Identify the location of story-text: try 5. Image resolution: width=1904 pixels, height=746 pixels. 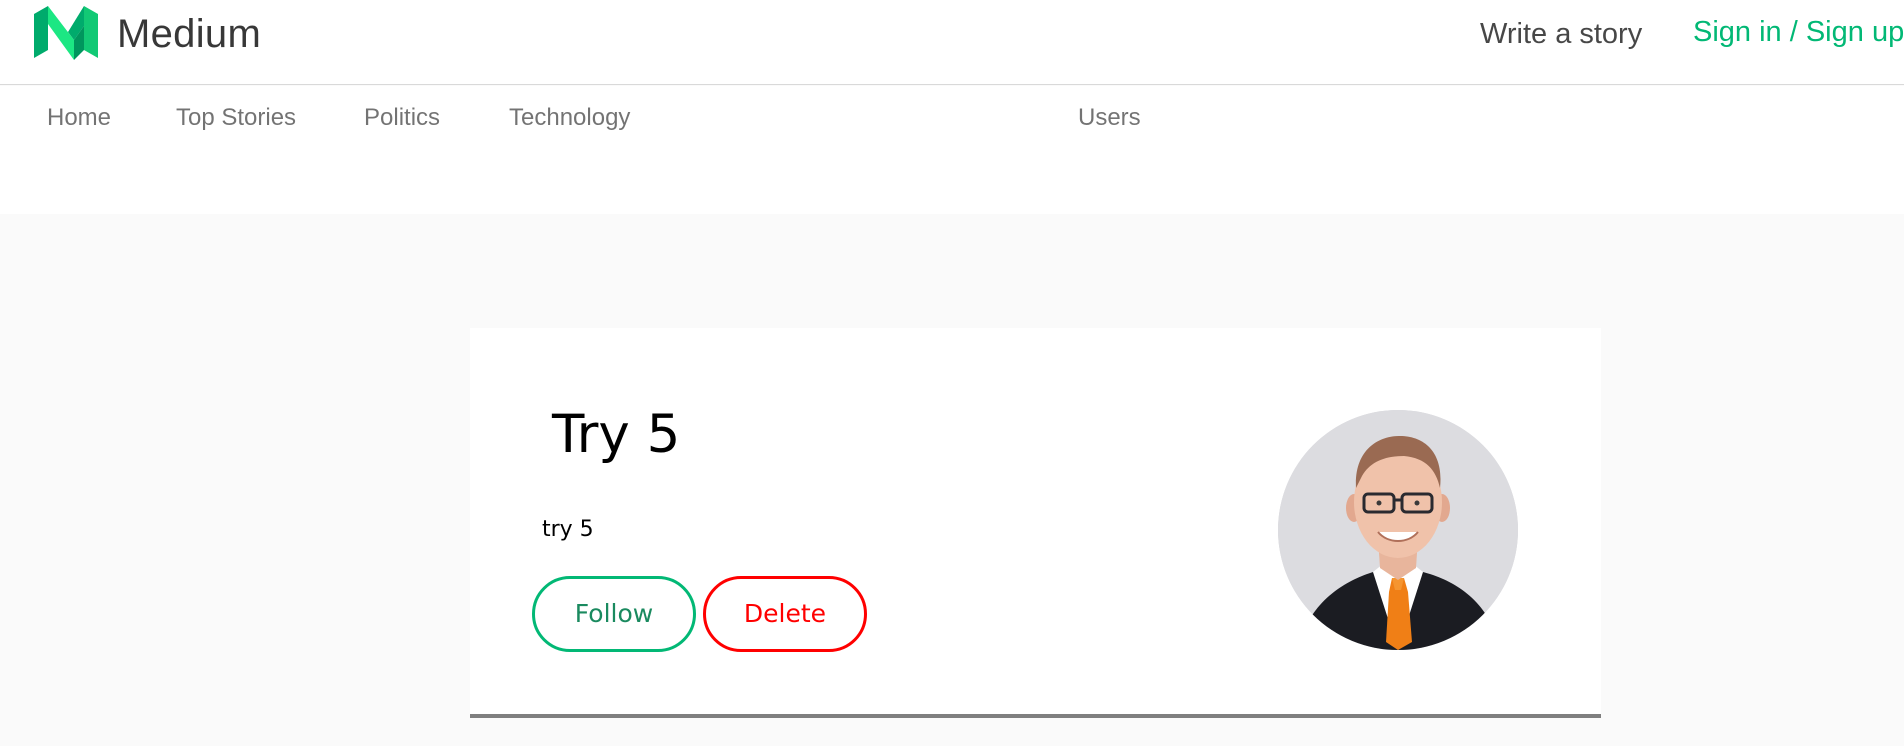
(568, 529).